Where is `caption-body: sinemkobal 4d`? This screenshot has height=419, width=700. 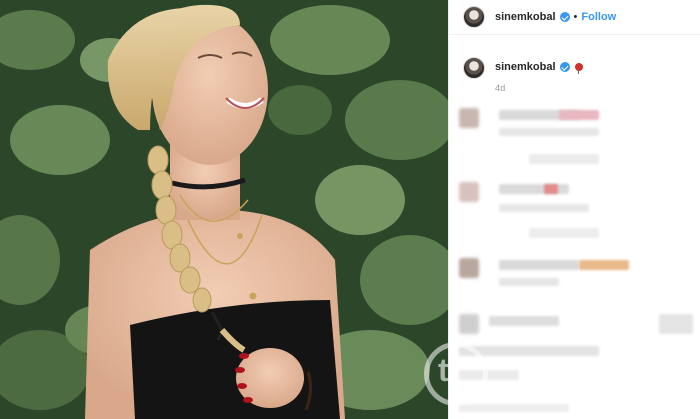 caption-body: sinemkobal 4d is located at coordinates (539, 75).